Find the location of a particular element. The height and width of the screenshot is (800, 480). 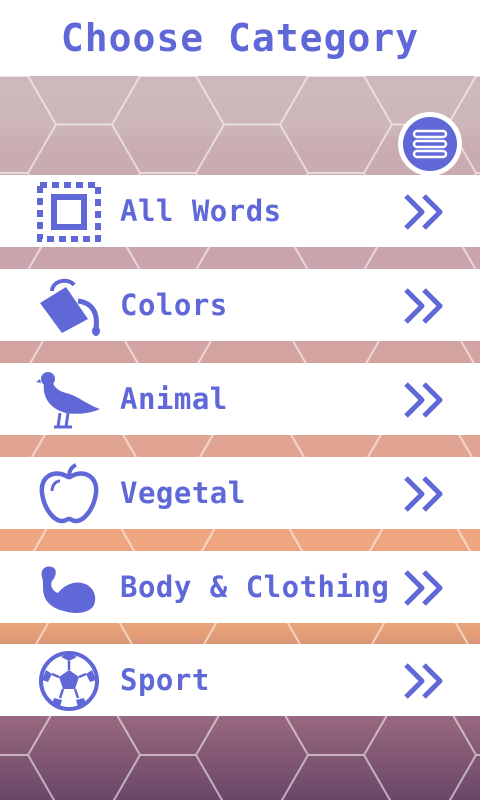

category-label: Colors is located at coordinates (174, 305).